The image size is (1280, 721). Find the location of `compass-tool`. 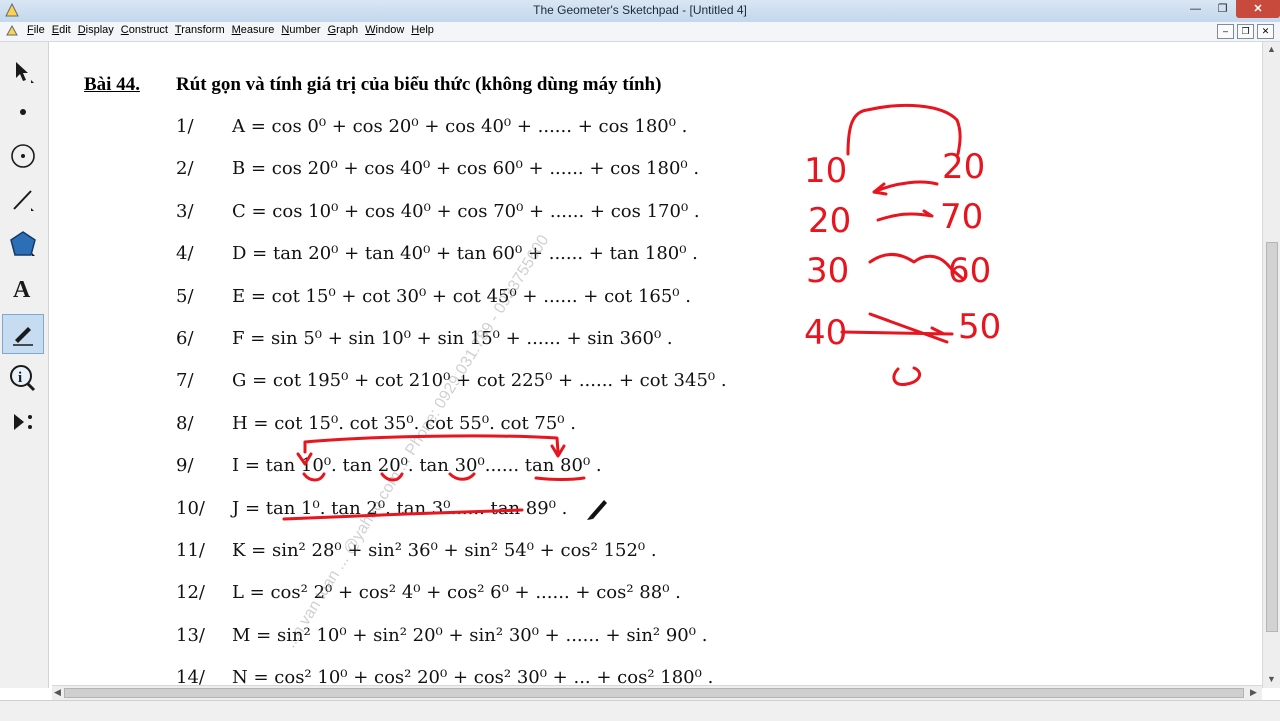

compass-tool is located at coordinates (23, 156).